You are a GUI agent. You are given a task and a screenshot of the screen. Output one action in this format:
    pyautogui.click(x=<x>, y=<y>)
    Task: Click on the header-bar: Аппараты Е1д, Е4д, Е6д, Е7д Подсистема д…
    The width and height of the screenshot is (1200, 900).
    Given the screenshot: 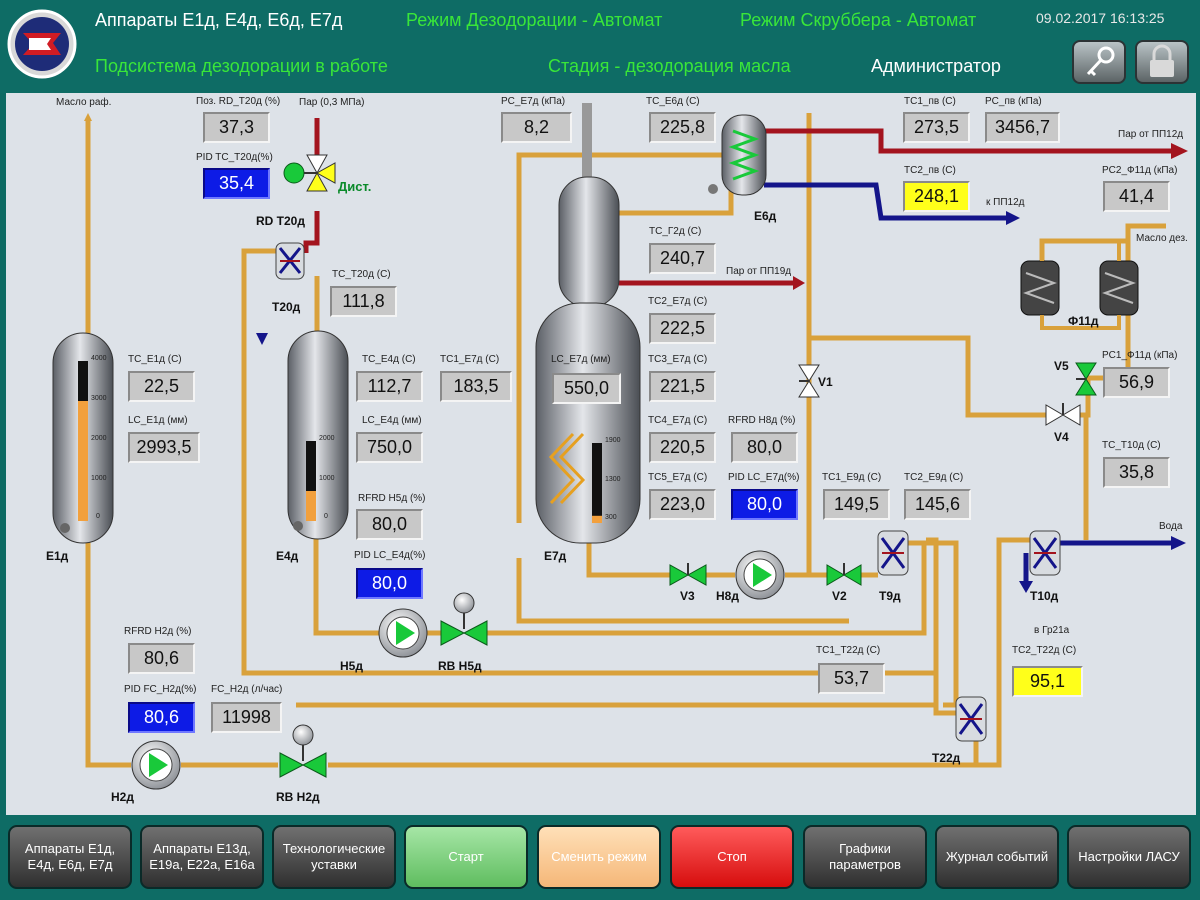 What is the action you would take?
    pyautogui.click(x=600, y=46)
    